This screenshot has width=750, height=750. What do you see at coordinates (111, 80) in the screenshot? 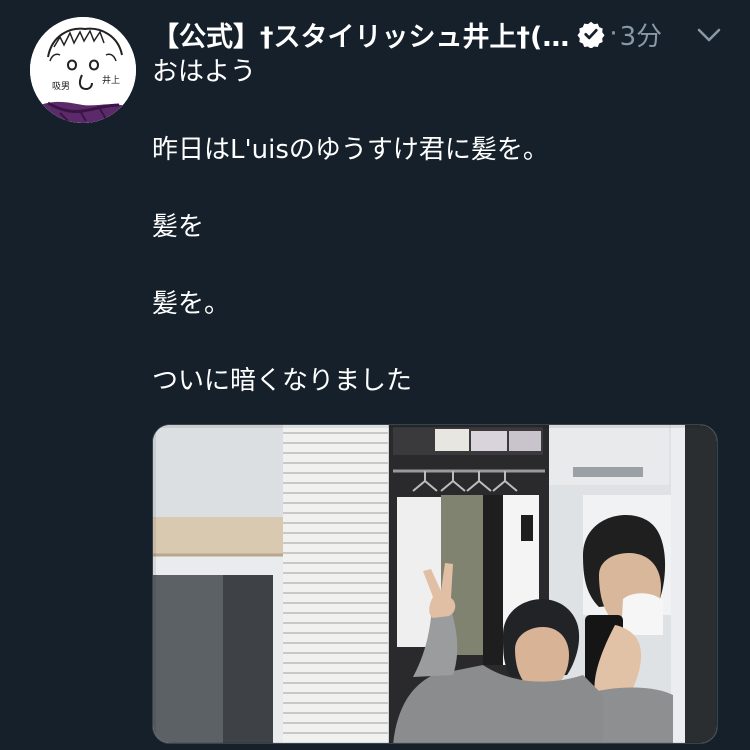
I see `avatar-stamp-right: 井上` at bounding box center [111, 80].